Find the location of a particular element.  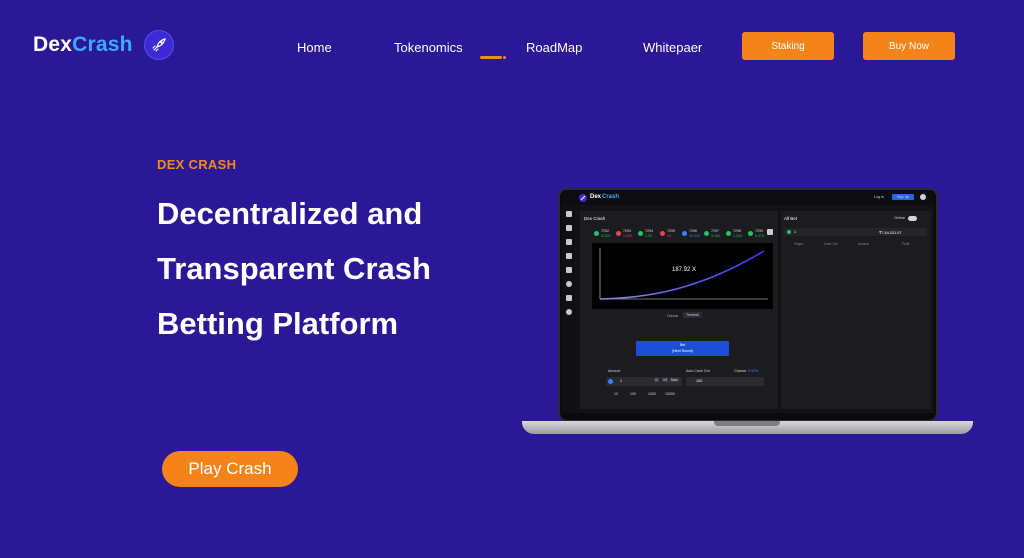

dollar-icon is located at coordinates (569, 312).